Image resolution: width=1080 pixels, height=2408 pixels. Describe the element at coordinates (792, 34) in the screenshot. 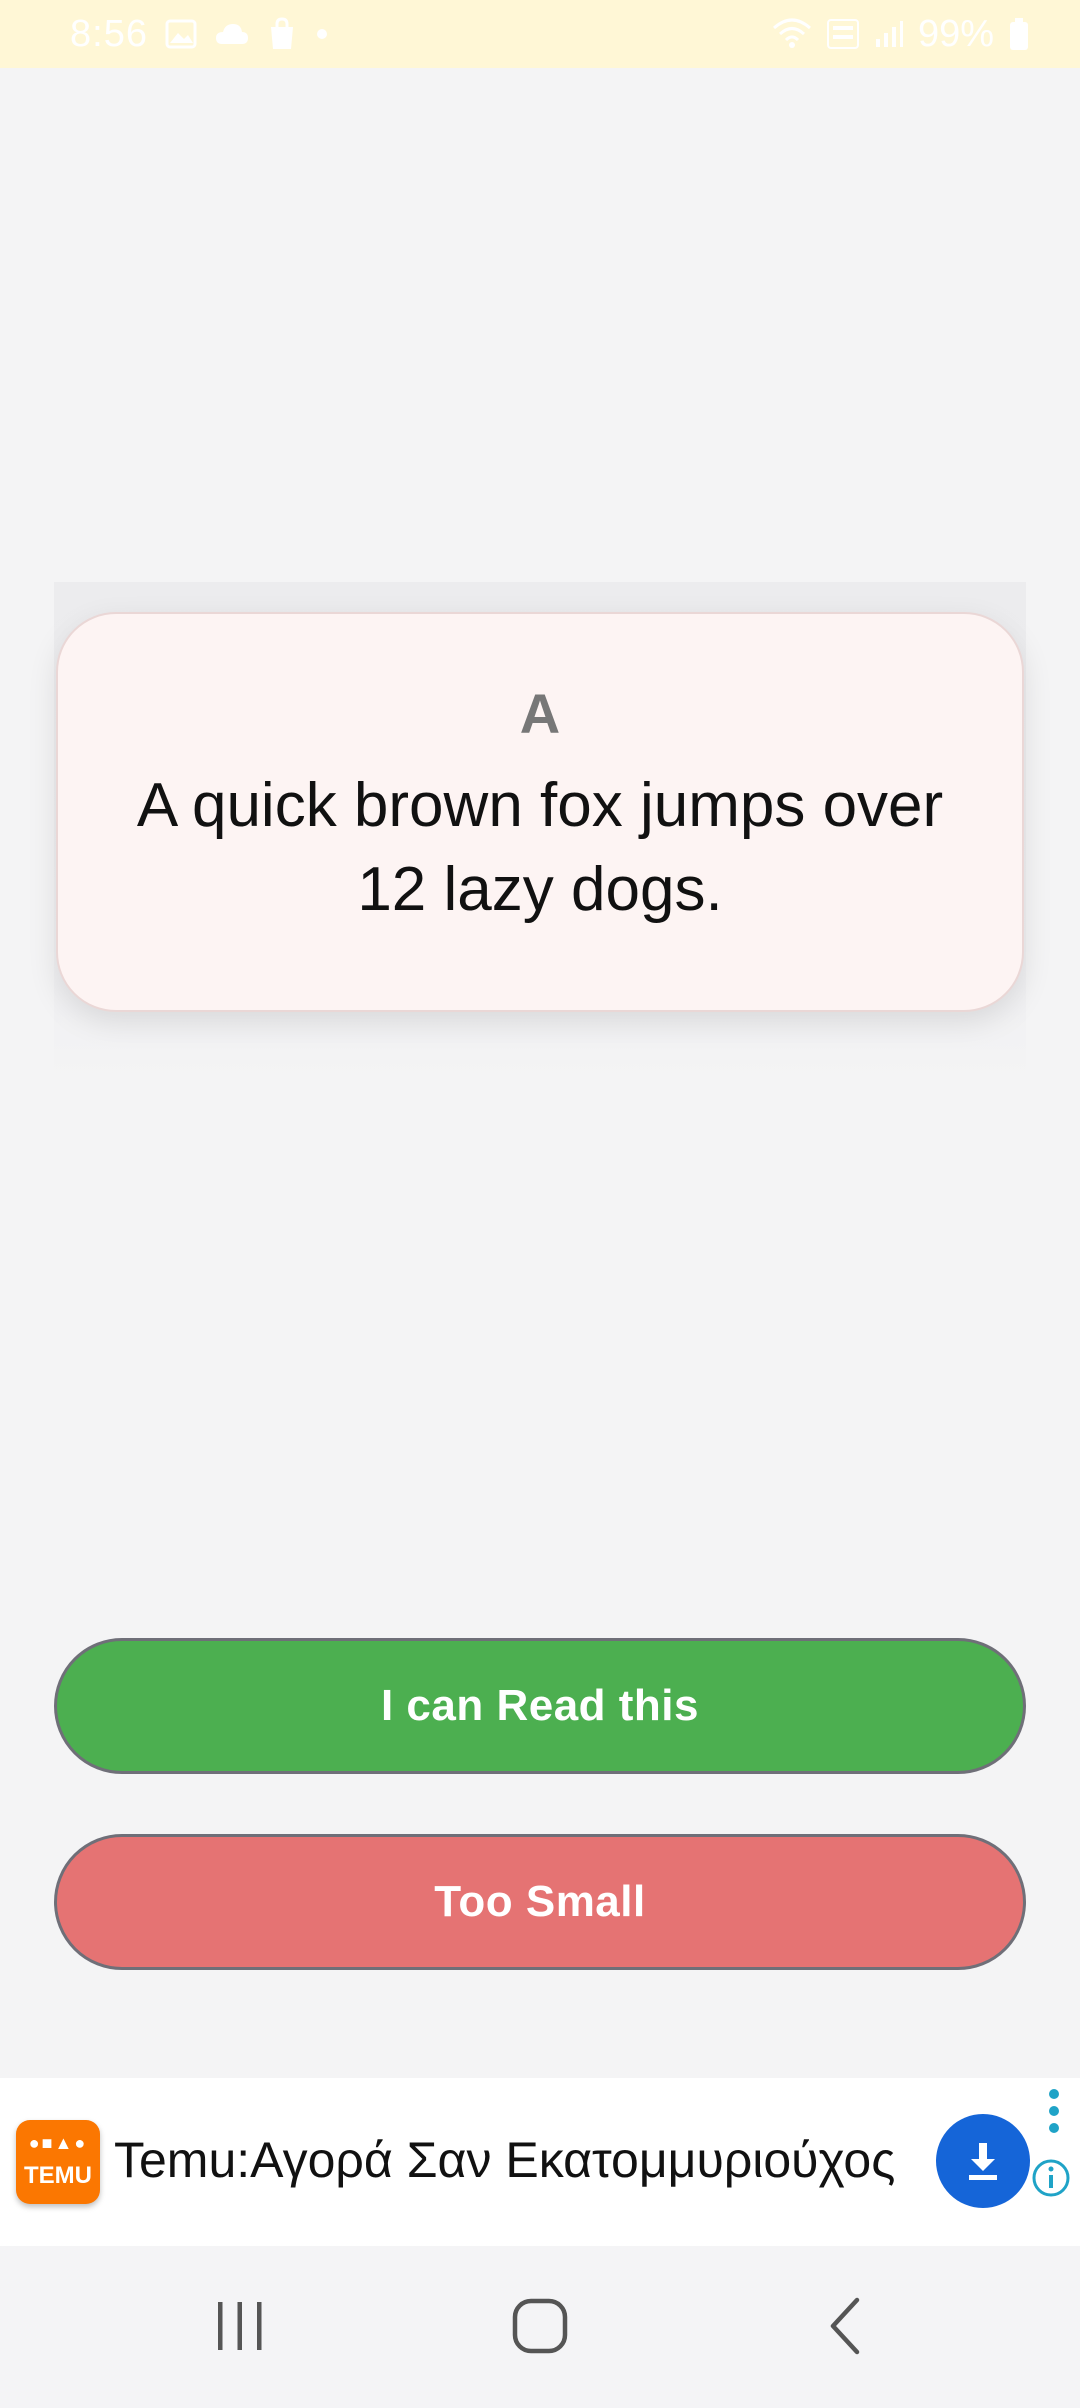

I see `wifi-icon` at that location.